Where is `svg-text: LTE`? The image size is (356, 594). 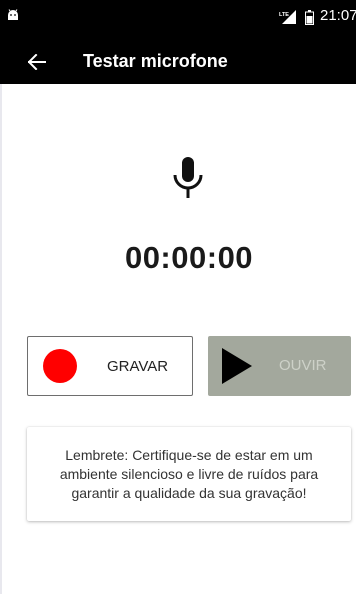
svg-text: LTE is located at coordinates (284, 15).